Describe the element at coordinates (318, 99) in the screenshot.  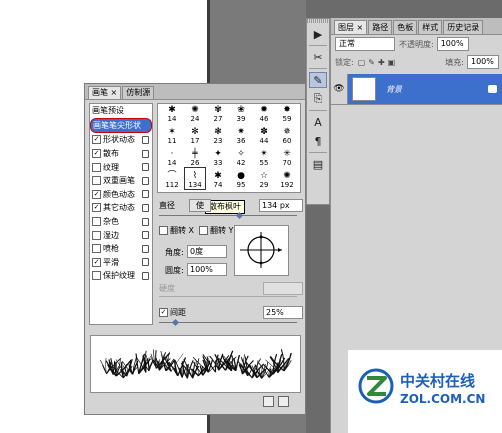
I see `clone-icon: ⎘` at that location.